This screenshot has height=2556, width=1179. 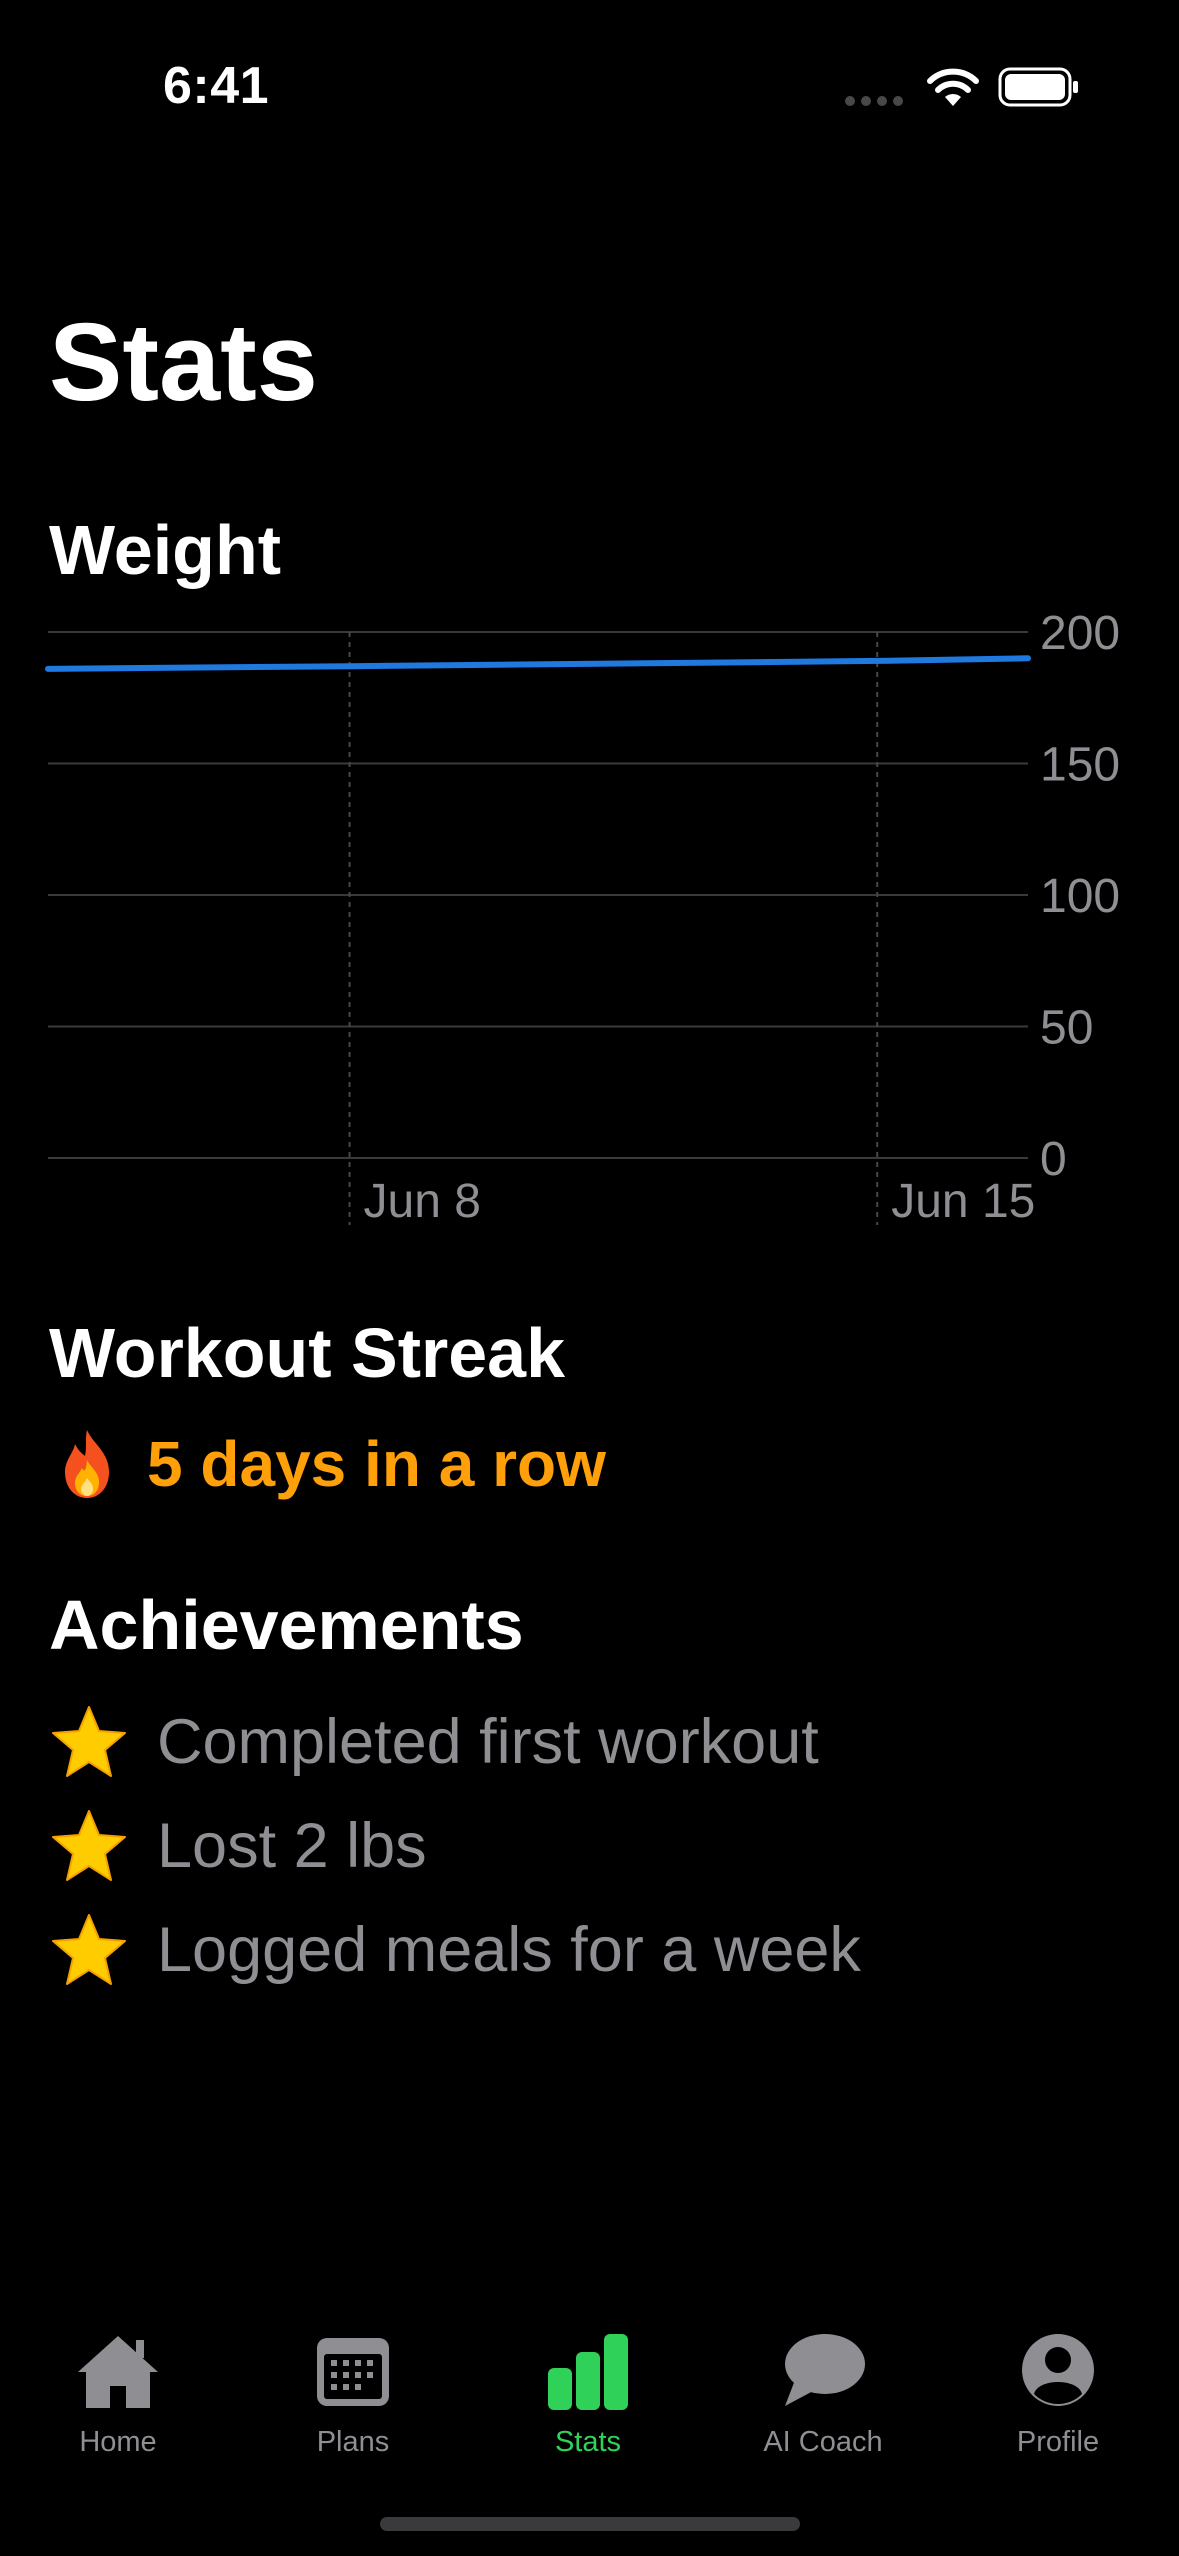 I want to click on signal-icon, so click(x=874, y=101).